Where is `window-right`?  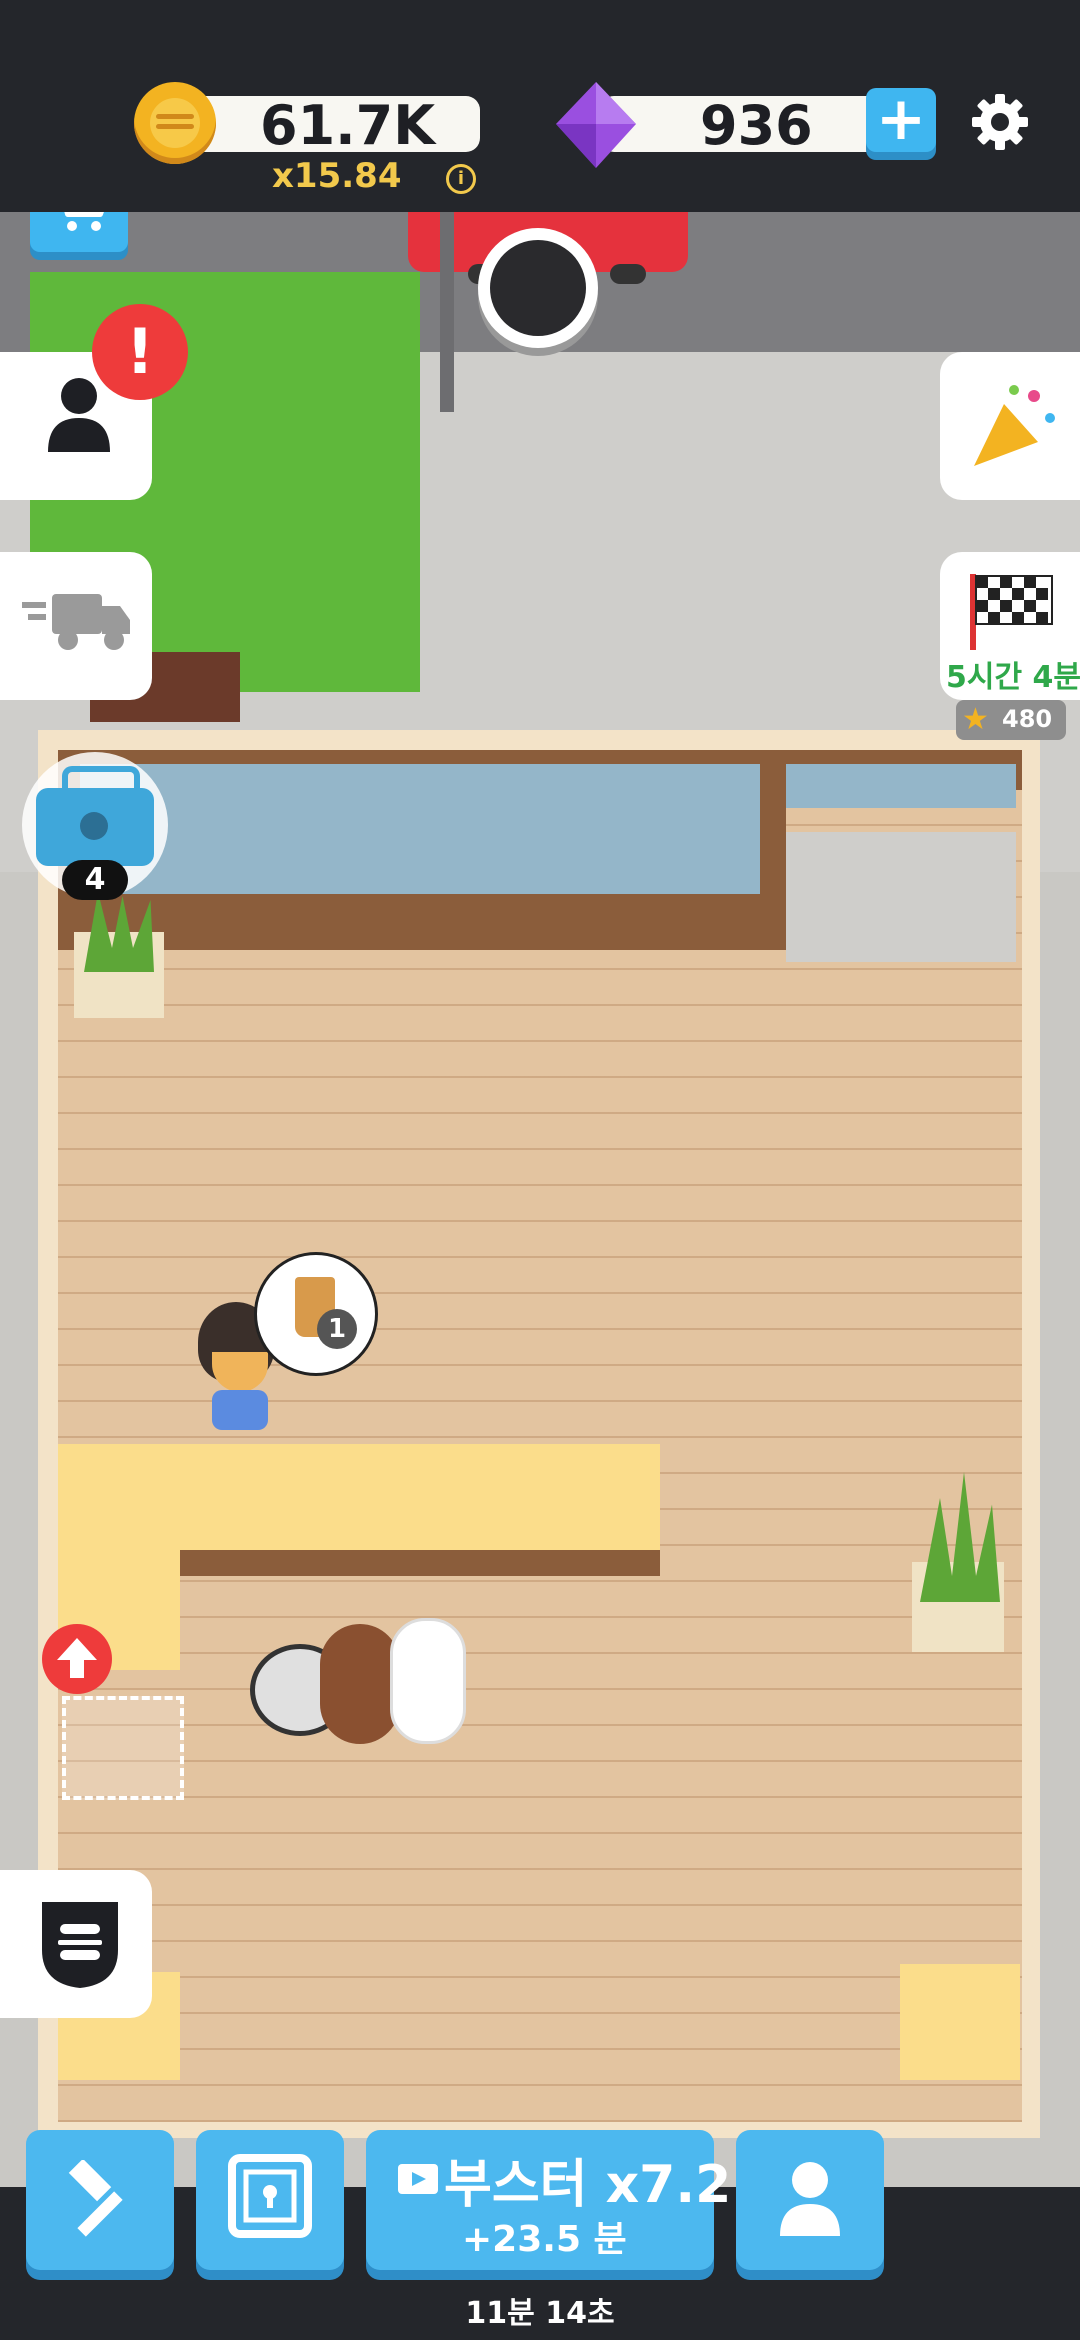 window-right is located at coordinates (901, 786).